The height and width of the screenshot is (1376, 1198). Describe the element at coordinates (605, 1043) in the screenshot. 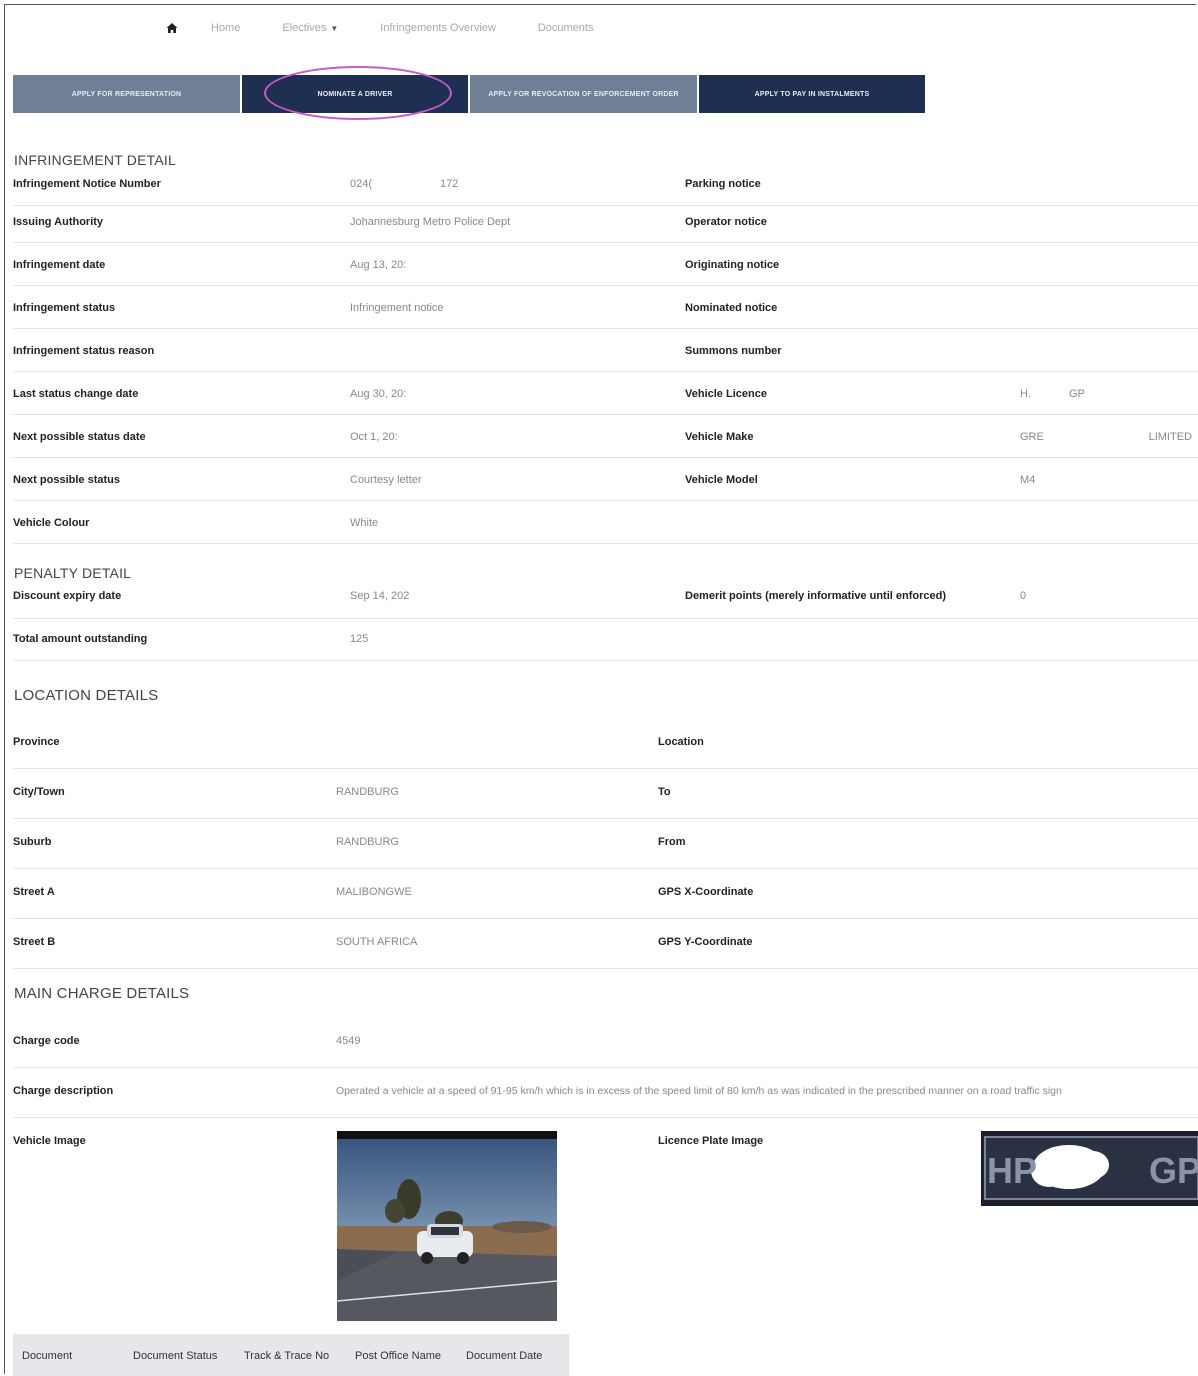

I see `charge-code-row: Charge code 4549` at that location.